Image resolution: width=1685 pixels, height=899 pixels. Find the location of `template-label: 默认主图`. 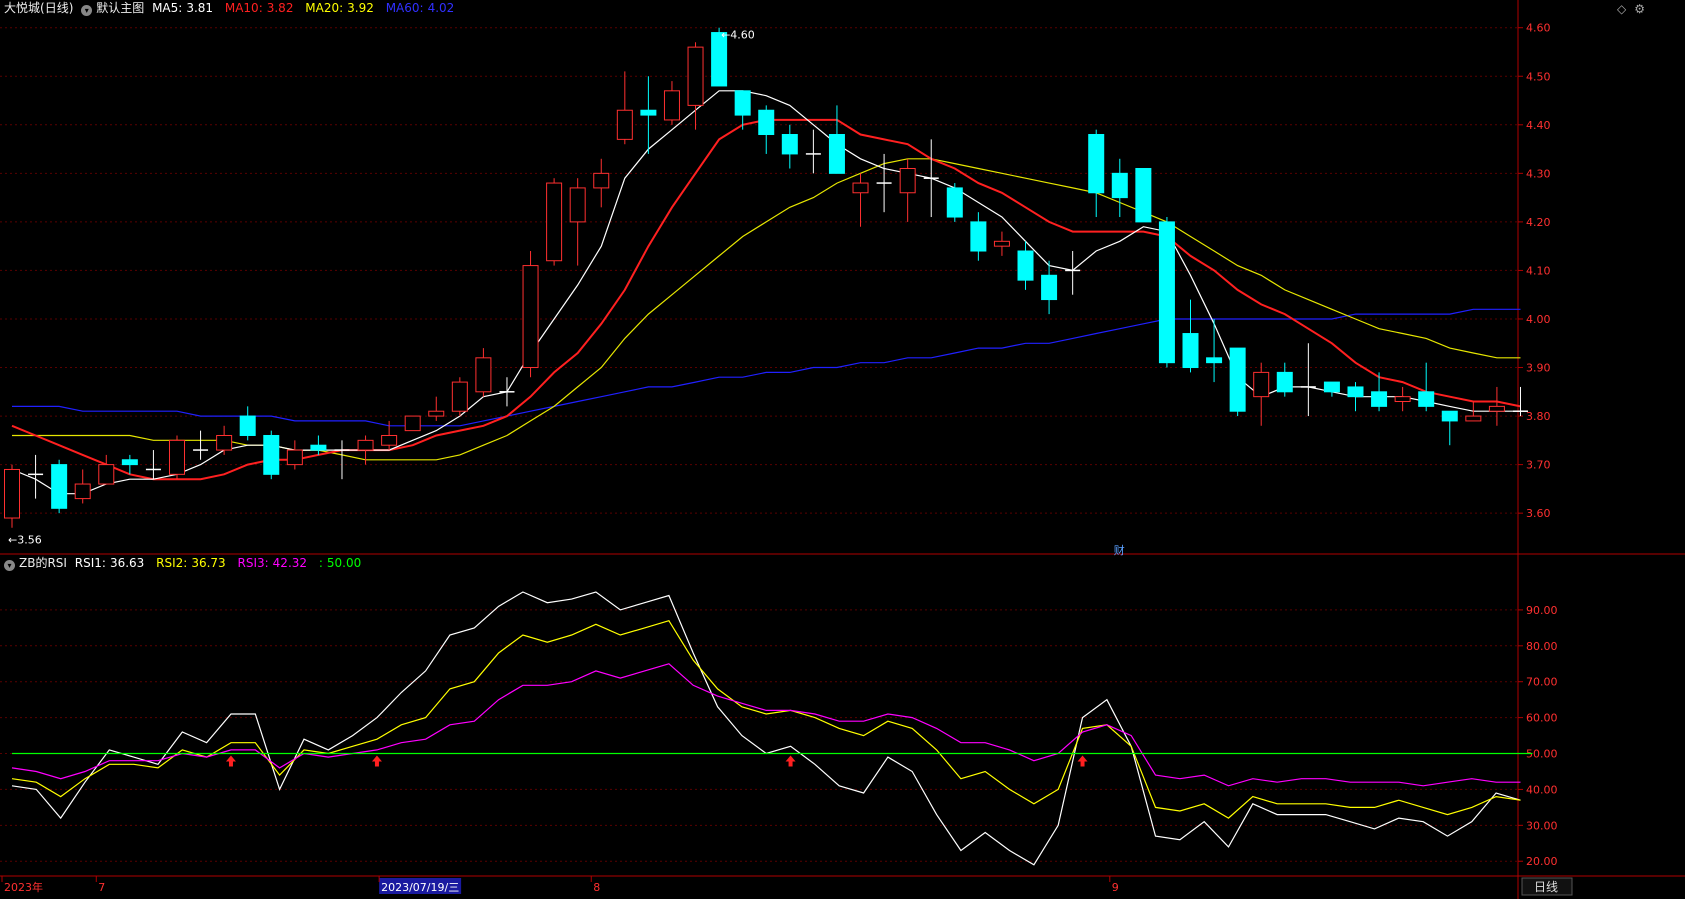

template-label: 默认主图 is located at coordinates (120, 8).